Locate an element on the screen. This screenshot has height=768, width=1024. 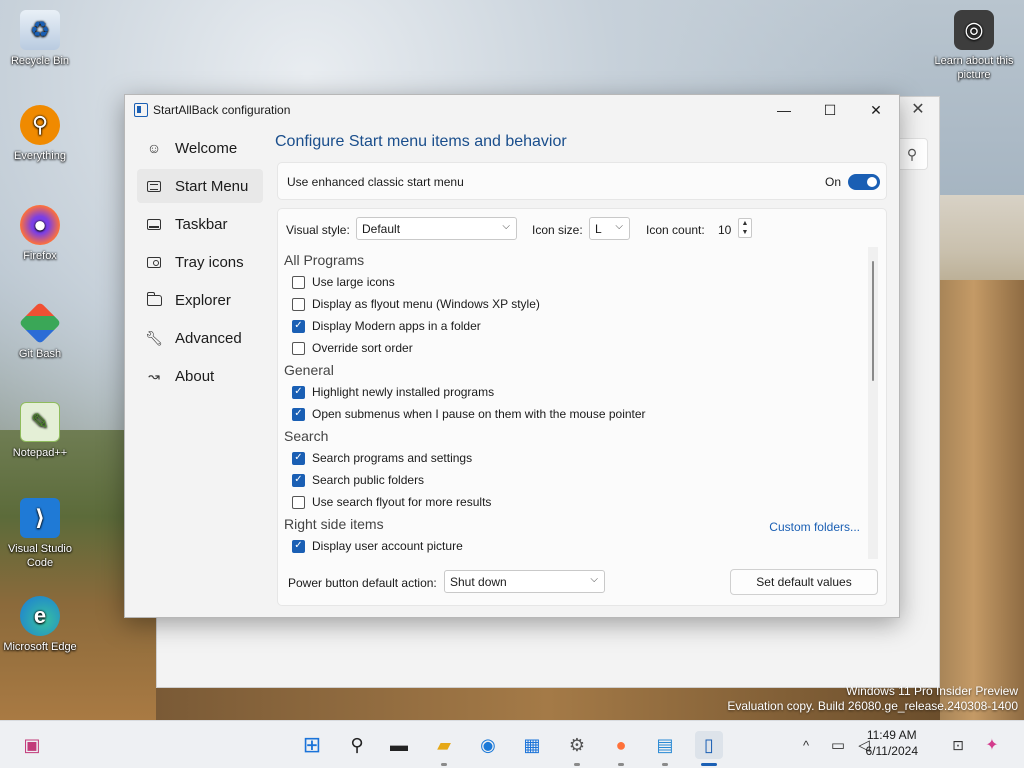
clock-time: 11:49 AM is located at coordinates (891, 735).